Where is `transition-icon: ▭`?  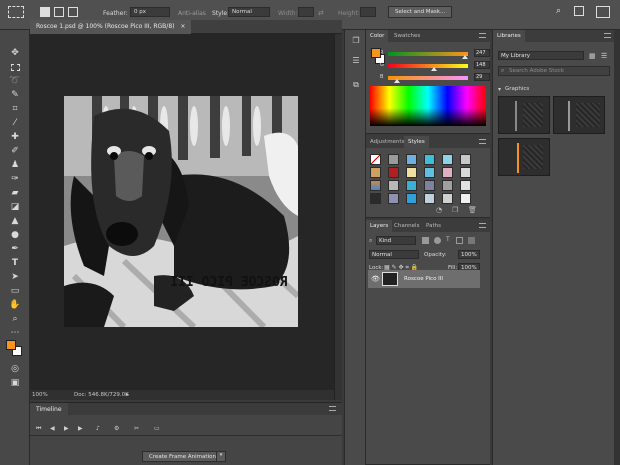 transition-icon: ▭ is located at coordinates (157, 428).